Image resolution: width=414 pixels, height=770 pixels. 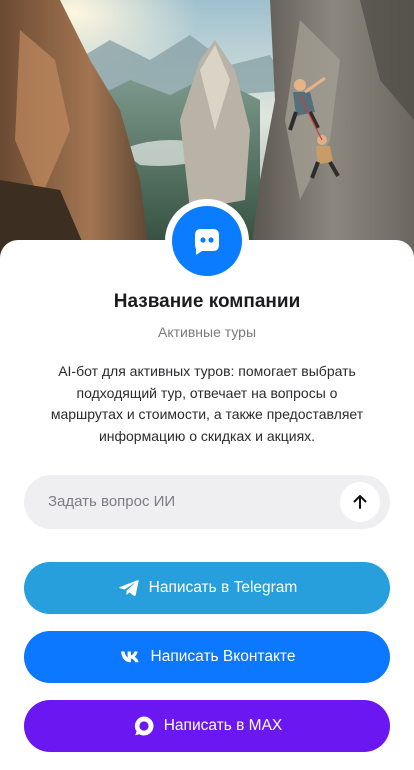 I want to click on max-icon, so click(x=144, y=726).